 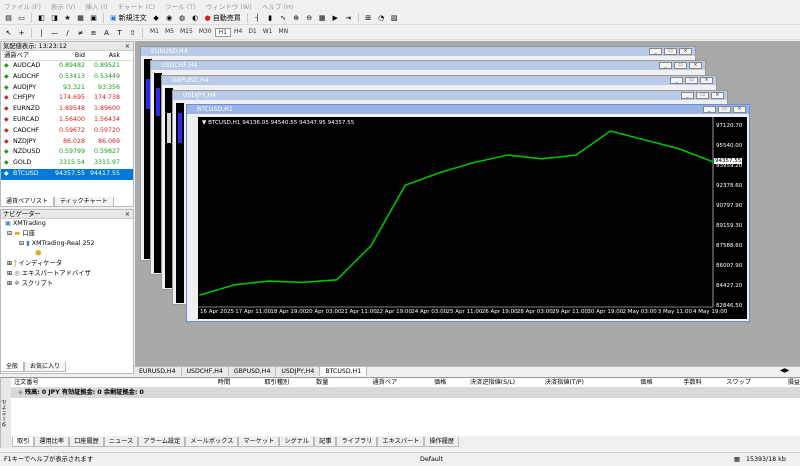 I want to click on terminal-tab: 運用比率, so click(x=52, y=442).